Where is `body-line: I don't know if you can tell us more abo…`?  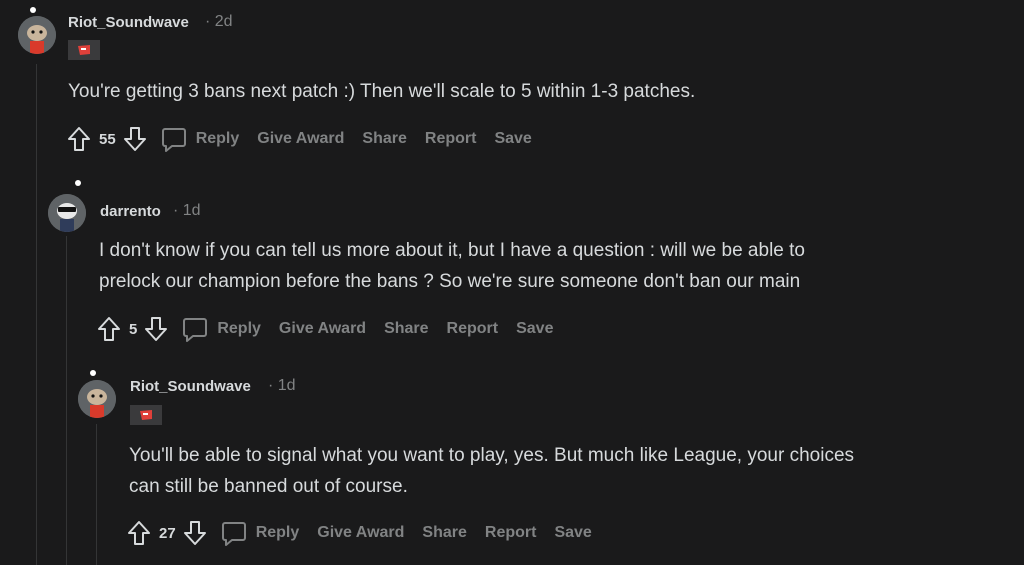
body-line: I don't know if you can tell us more abo… is located at coordinates (452, 250).